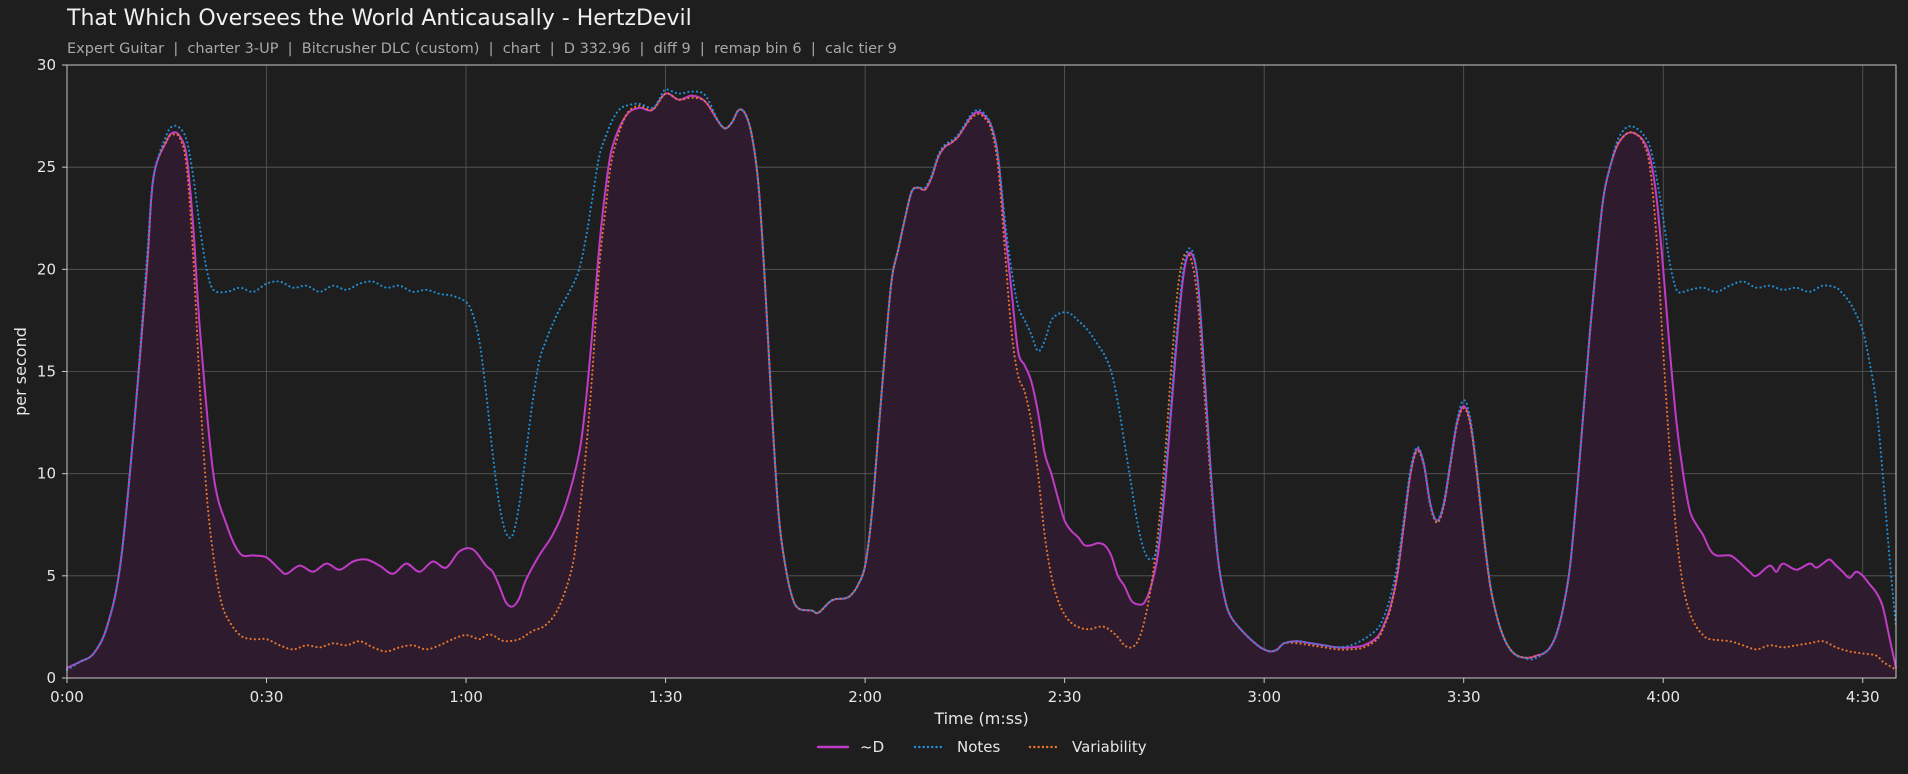  Describe the element at coordinates (1464, 697) in the screenshot. I see `x-tick-label: 3:30` at that location.